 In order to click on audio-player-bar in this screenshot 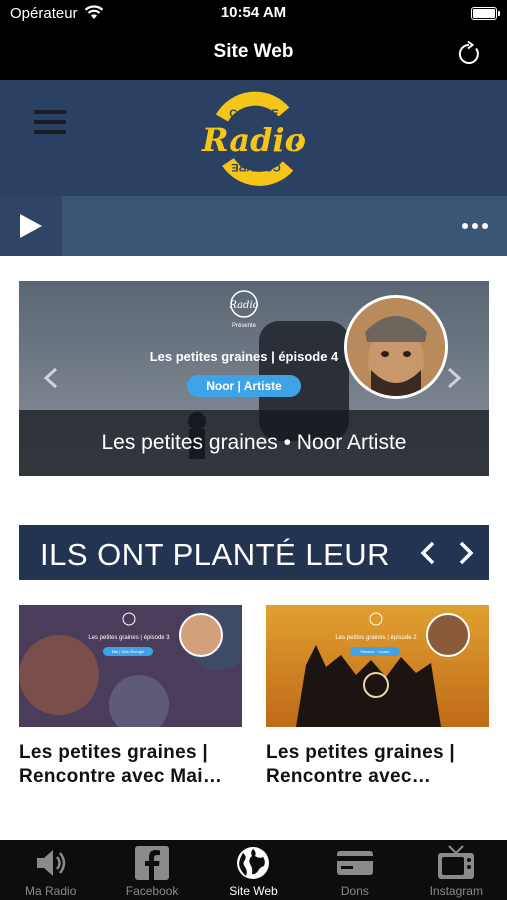, I will do `click(253, 226)`.